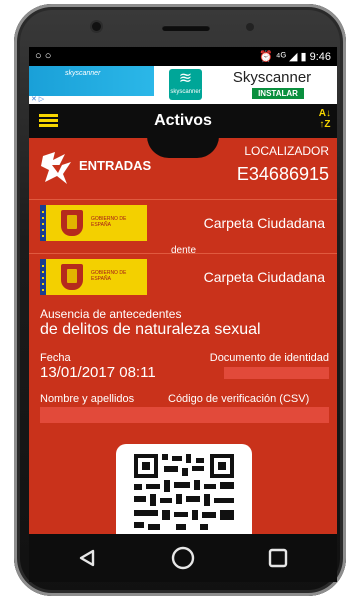 The width and height of the screenshot is (358, 601). I want to click on ad-title: Skyscanner, so click(272, 77).